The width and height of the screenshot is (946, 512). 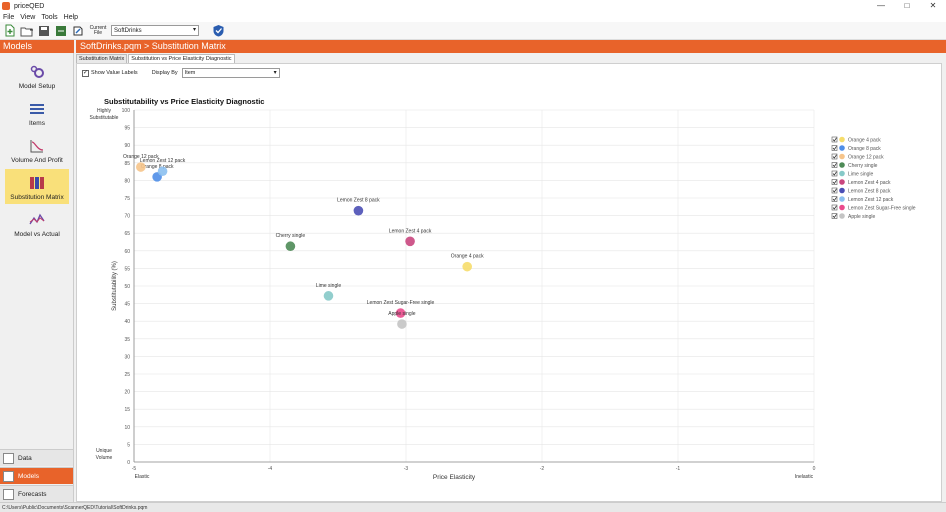 I want to click on bottom-tab-models: Models, so click(x=36, y=475).